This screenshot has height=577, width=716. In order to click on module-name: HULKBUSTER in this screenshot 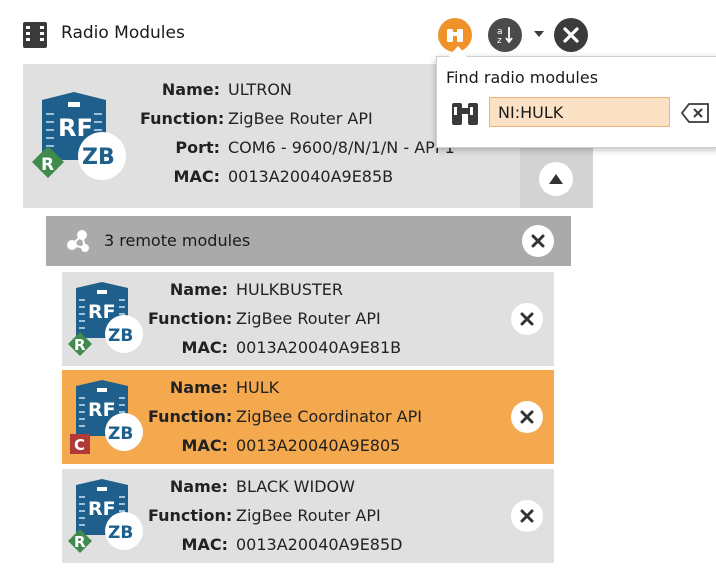, I will do `click(289, 289)`.